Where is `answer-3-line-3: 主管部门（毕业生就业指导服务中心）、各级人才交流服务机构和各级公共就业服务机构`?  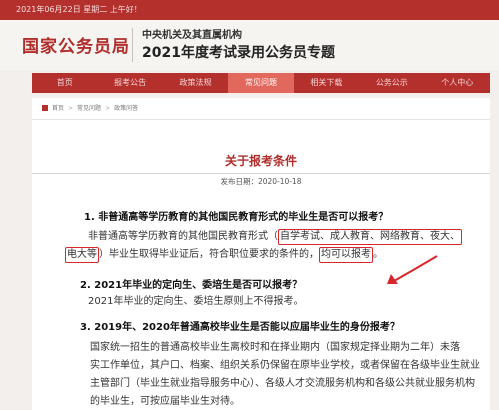 answer-3-line-3: 主管部门（毕业生就业指导服务中心）、各级人才交流服务机构和各级公共就业服务机构 is located at coordinates (282, 383).